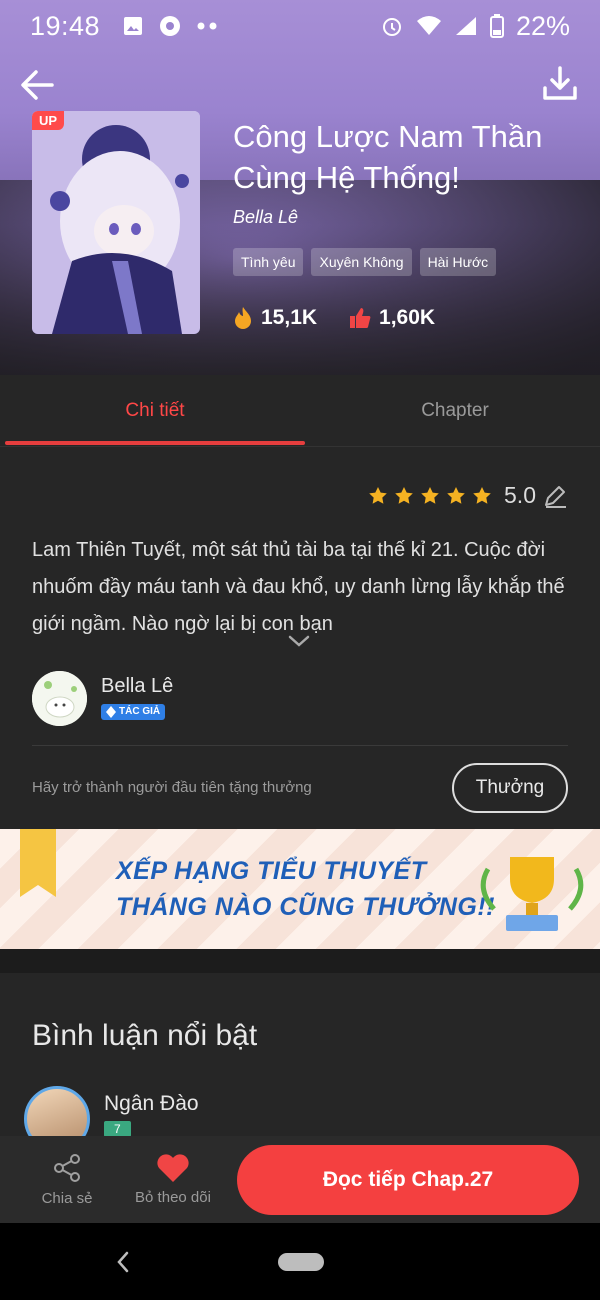  What do you see at coordinates (458, 262) in the screenshot?
I see `tag-comedy: Hài Hước` at bounding box center [458, 262].